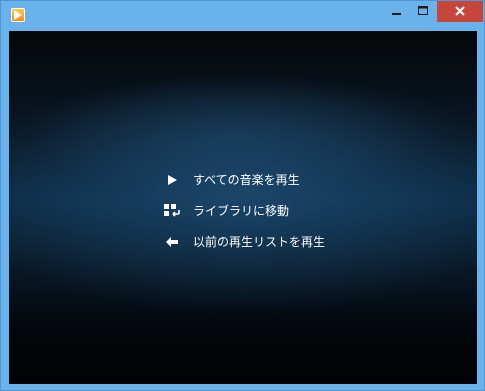 Image resolution: width=485 pixels, height=391 pixels. I want to click on back-arrow-icon, so click(172, 242).